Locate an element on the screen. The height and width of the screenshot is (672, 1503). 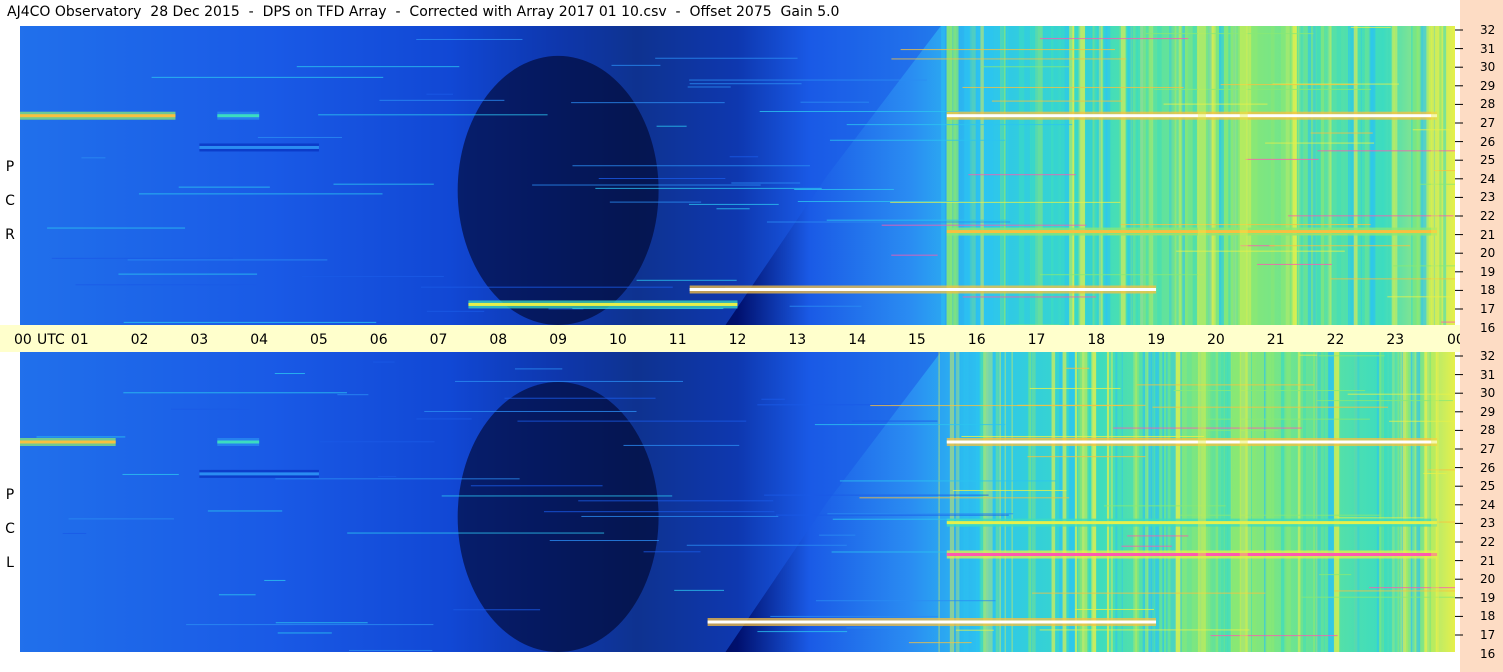
rcp-freq-label-32: 32 is located at coordinates (1488, 30).